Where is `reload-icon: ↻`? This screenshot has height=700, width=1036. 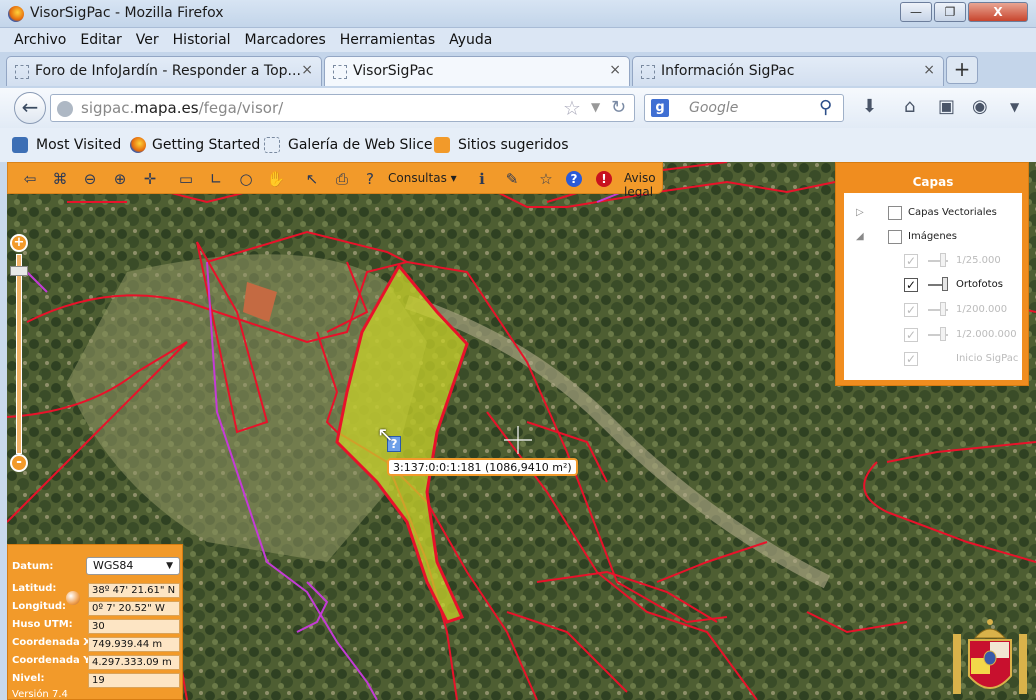 reload-icon: ↻ is located at coordinates (618, 107).